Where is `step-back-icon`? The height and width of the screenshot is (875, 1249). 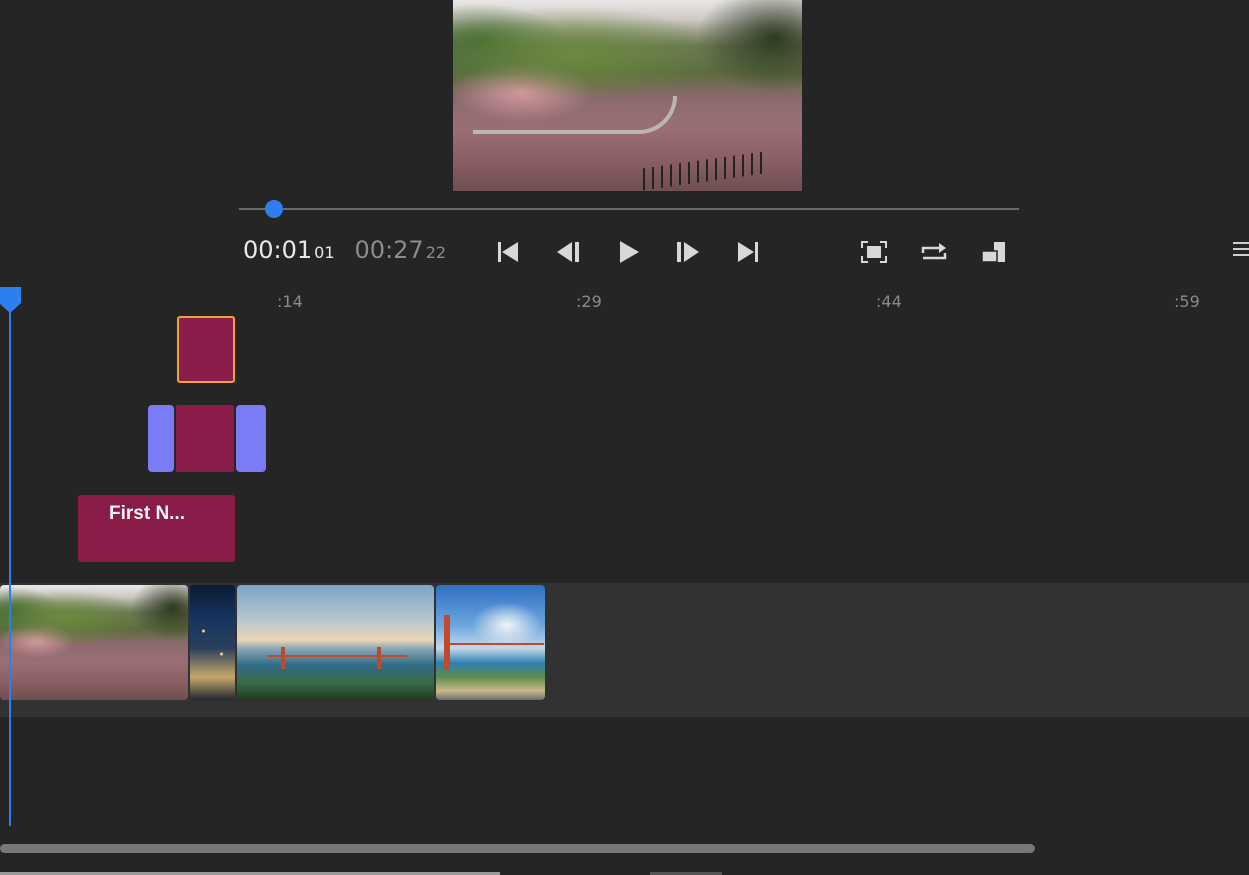
step-back-icon is located at coordinates (568, 252).